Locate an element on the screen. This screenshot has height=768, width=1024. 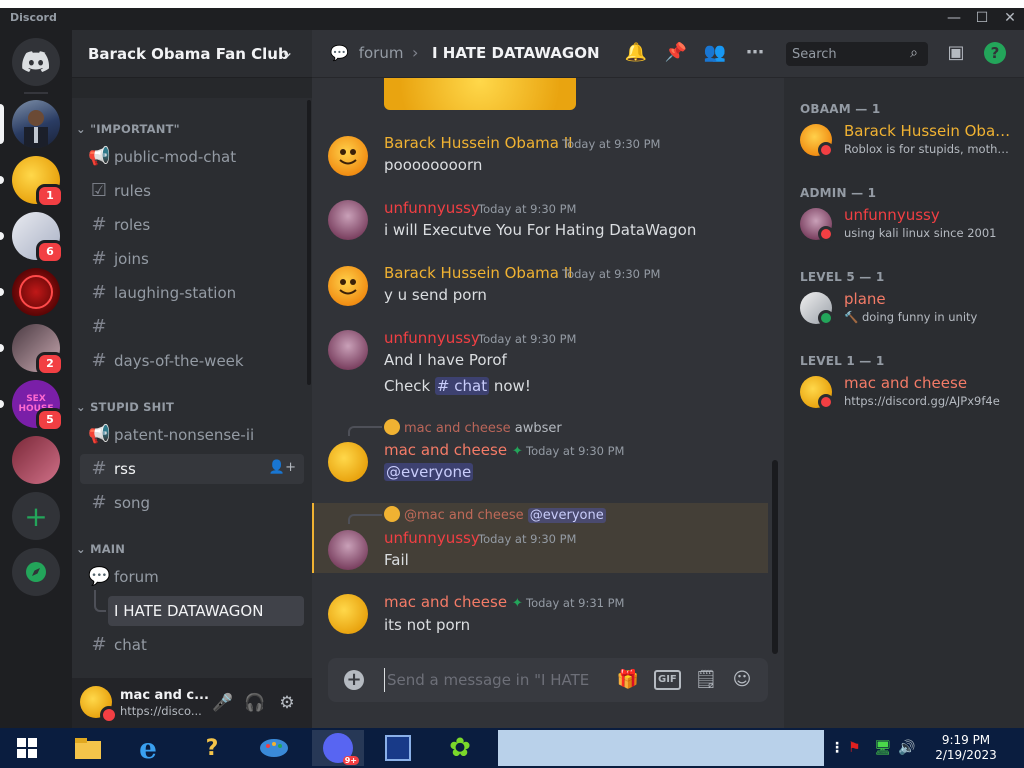
bell-icon: 🔔 is located at coordinates (636, 52).